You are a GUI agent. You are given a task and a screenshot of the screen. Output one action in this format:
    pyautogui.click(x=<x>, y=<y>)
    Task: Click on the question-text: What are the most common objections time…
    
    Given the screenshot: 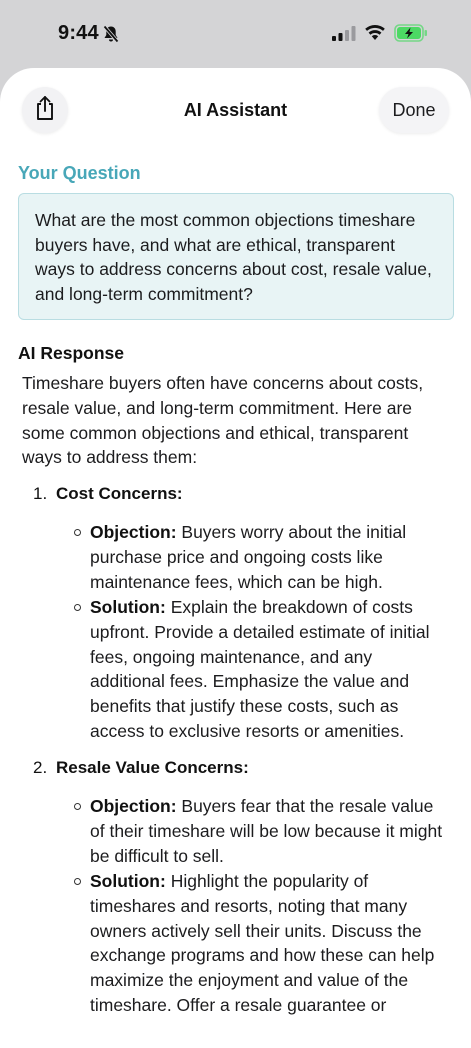 What is the action you would take?
    pyautogui.click(x=233, y=257)
    